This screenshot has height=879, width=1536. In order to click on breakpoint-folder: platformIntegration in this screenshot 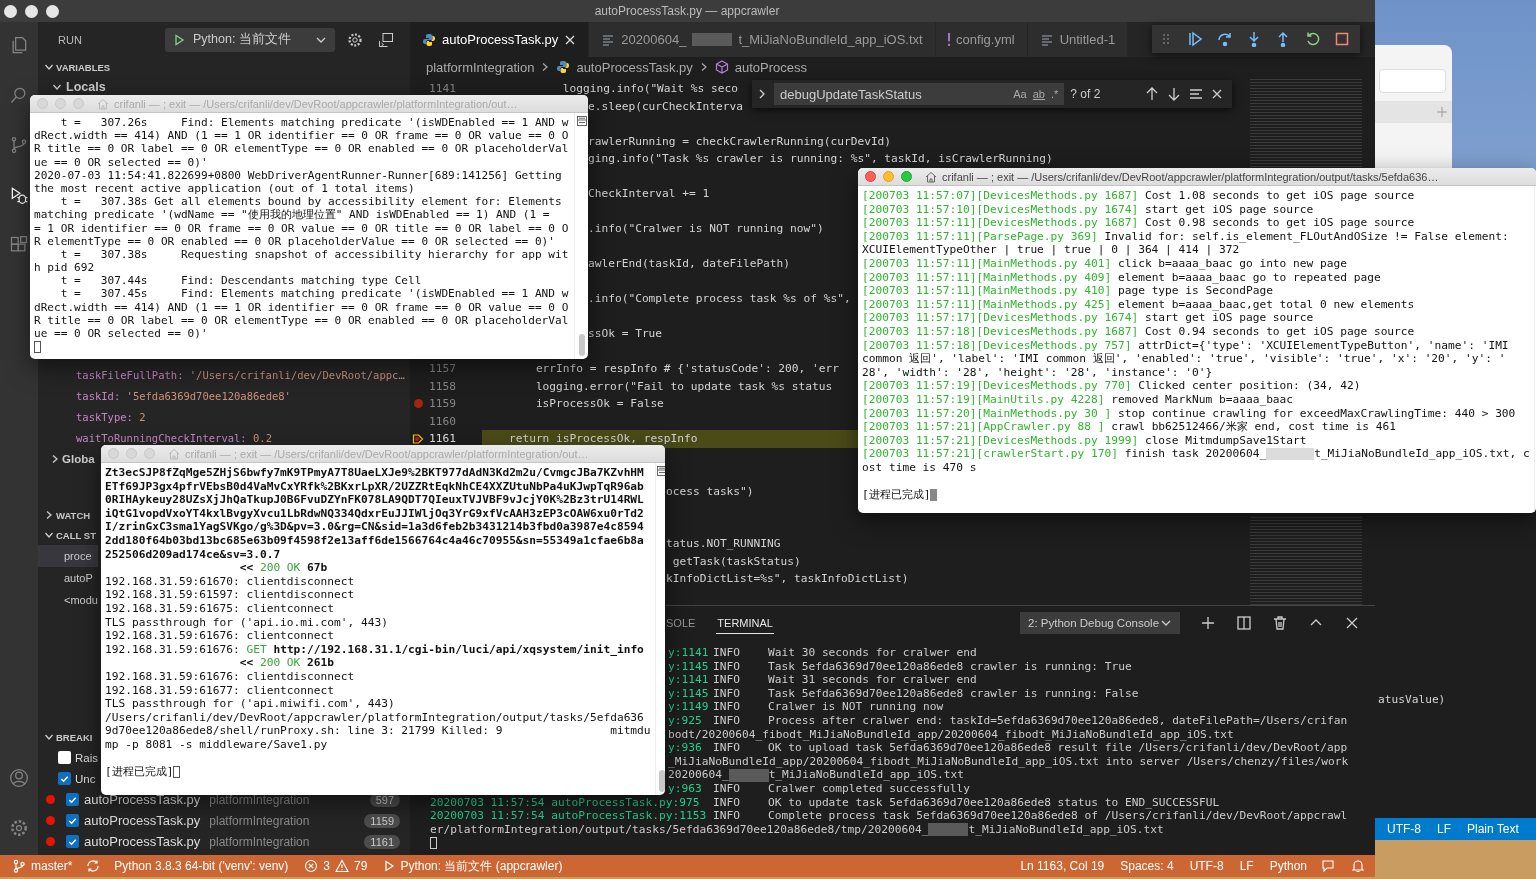, I will do `click(259, 841)`.